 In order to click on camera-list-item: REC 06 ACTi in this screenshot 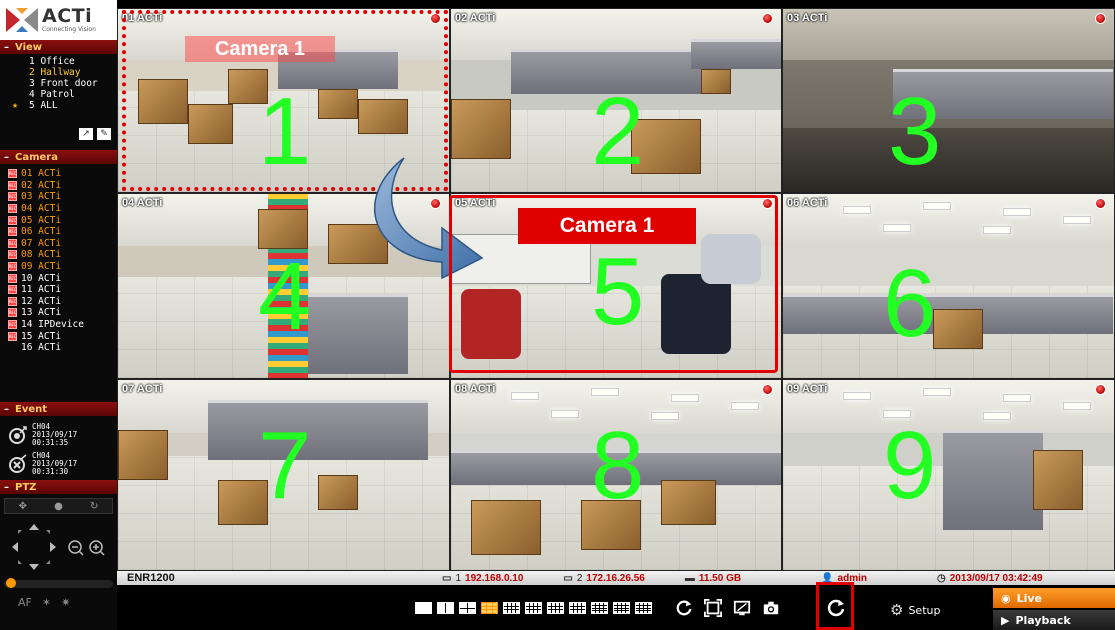, I will do `click(58, 232)`.